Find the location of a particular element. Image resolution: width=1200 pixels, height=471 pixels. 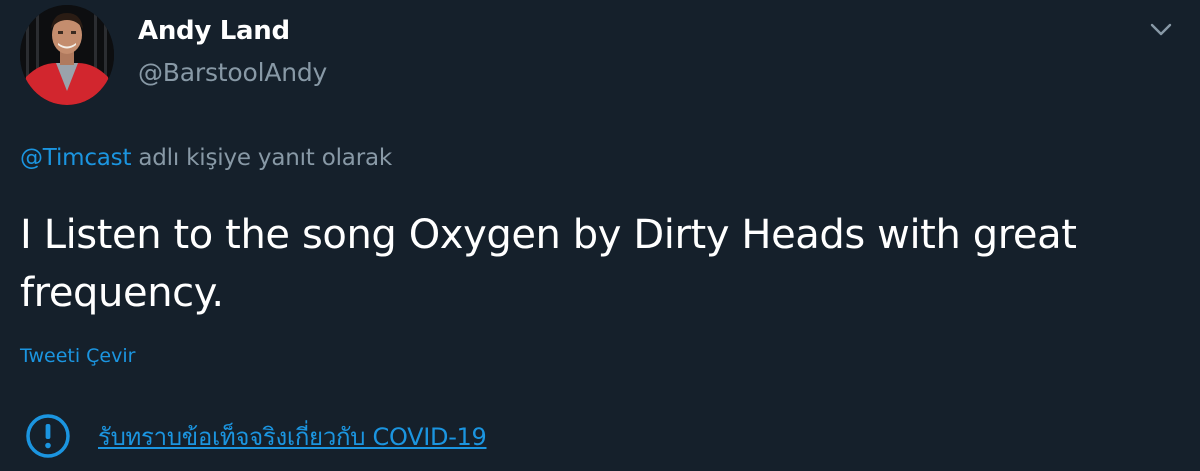

covid-info-link: รับทราบข้อเท็จจริงเกี่ยวกับ COVID-19 is located at coordinates (292, 436).